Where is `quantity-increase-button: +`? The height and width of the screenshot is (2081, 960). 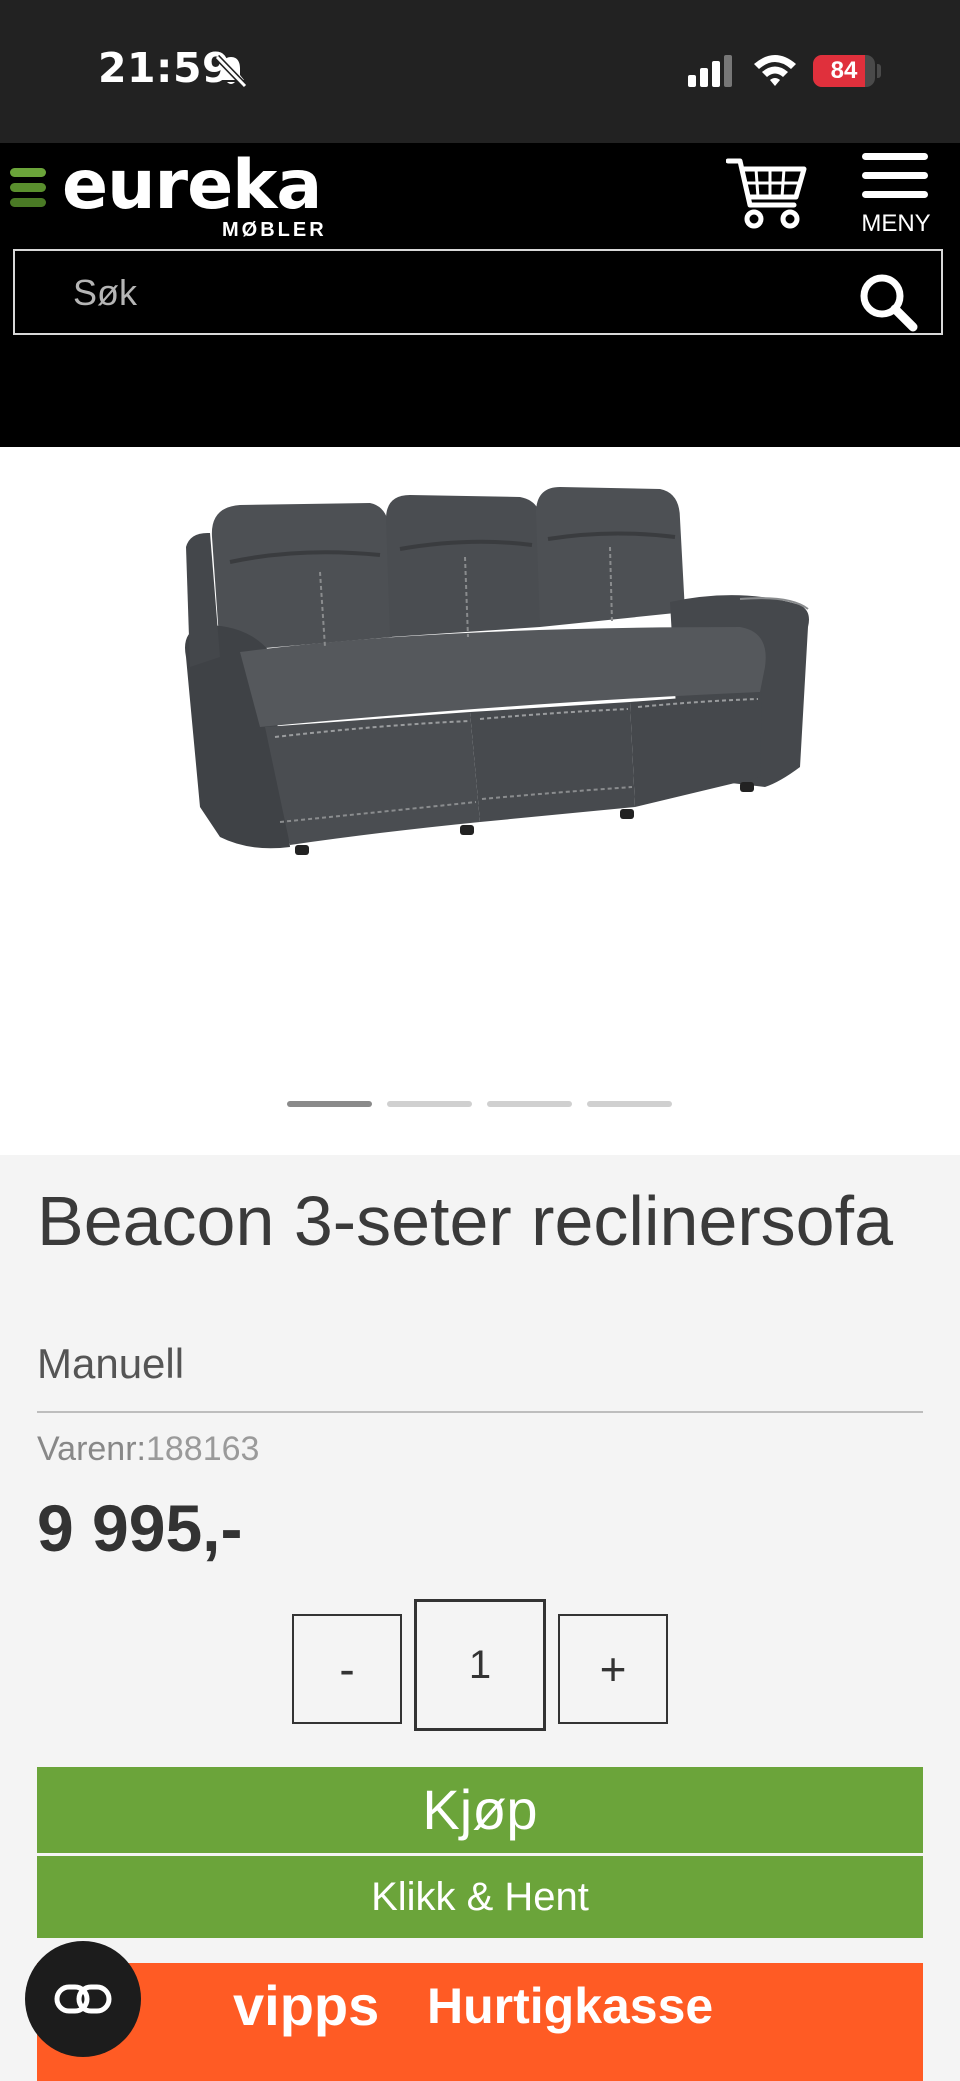
quantity-increase-button: + is located at coordinates (613, 1669).